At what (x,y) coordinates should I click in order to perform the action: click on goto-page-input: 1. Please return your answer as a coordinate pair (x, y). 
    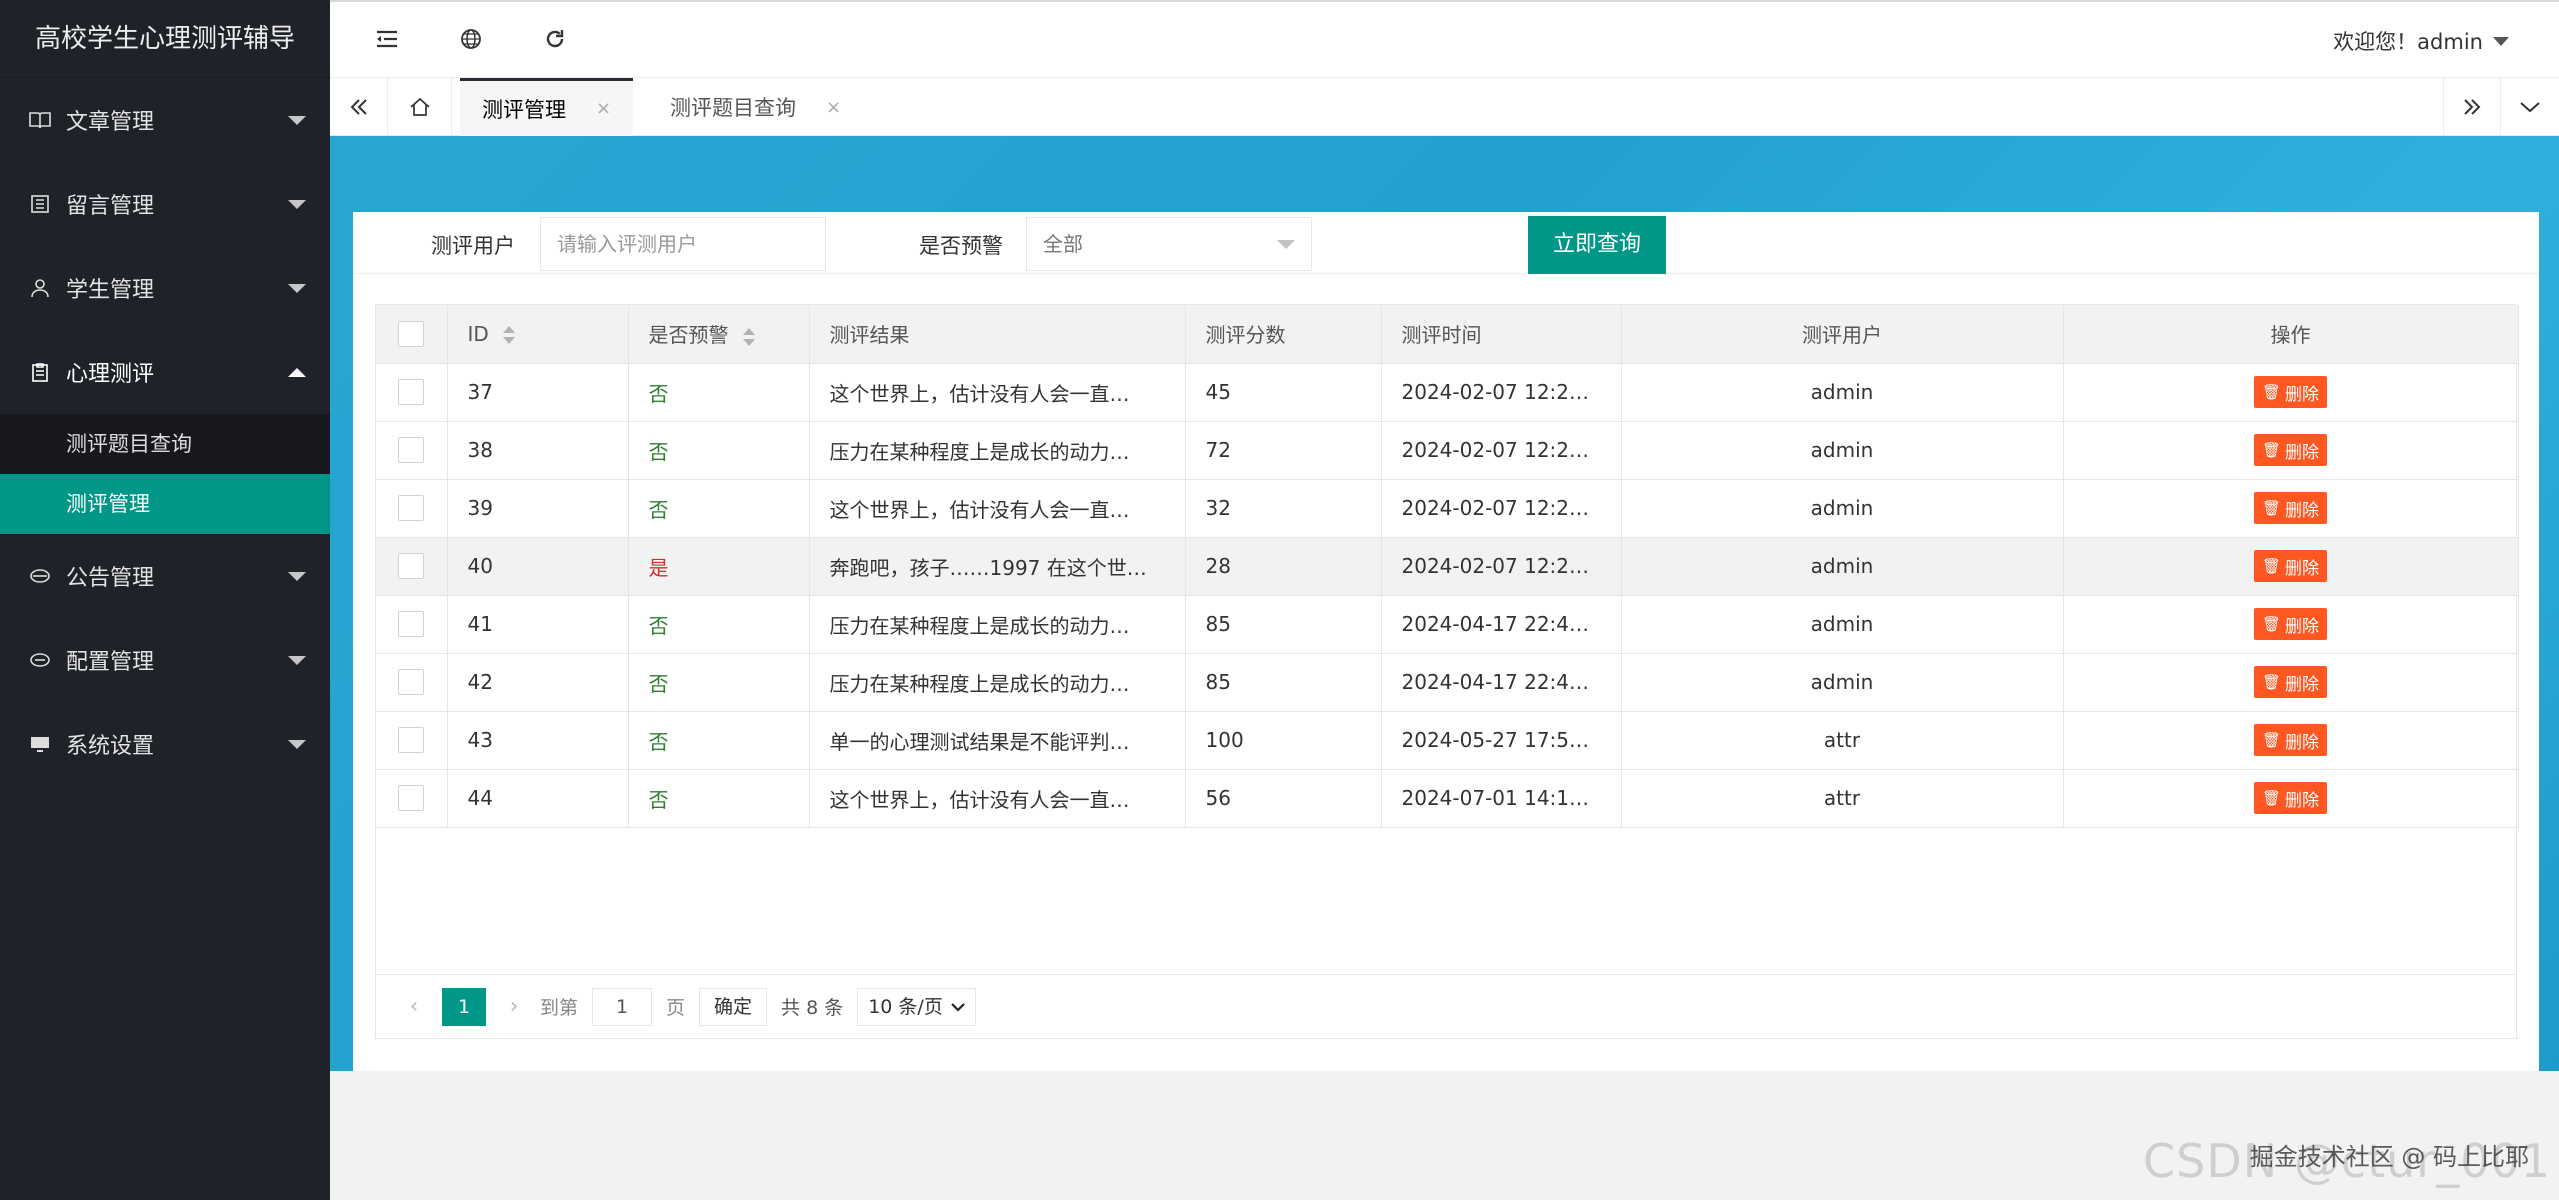
    Looking at the image, I should click on (622, 1006).